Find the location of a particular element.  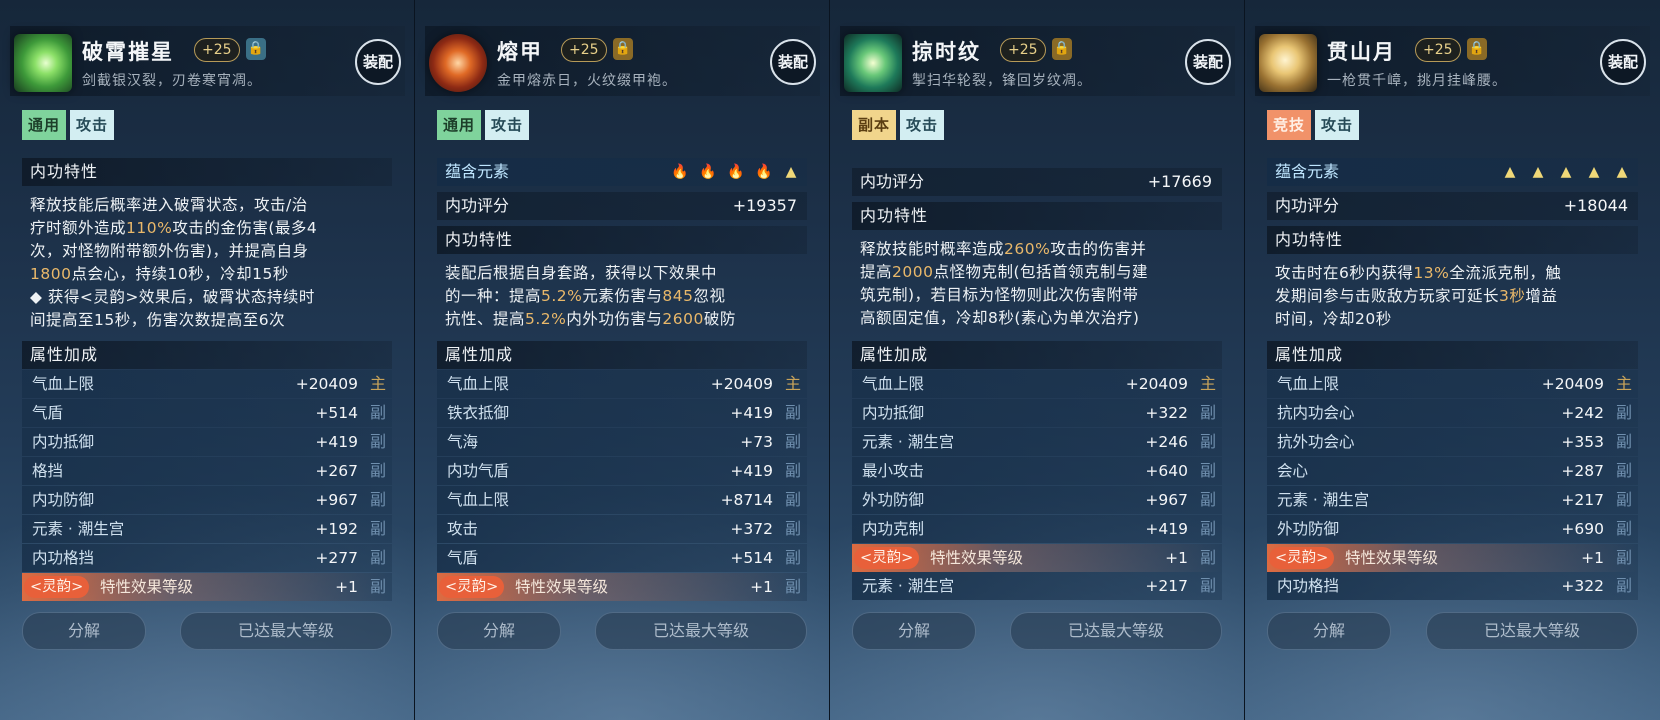

attribute-value: +372 is located at coordinates (751, 529).